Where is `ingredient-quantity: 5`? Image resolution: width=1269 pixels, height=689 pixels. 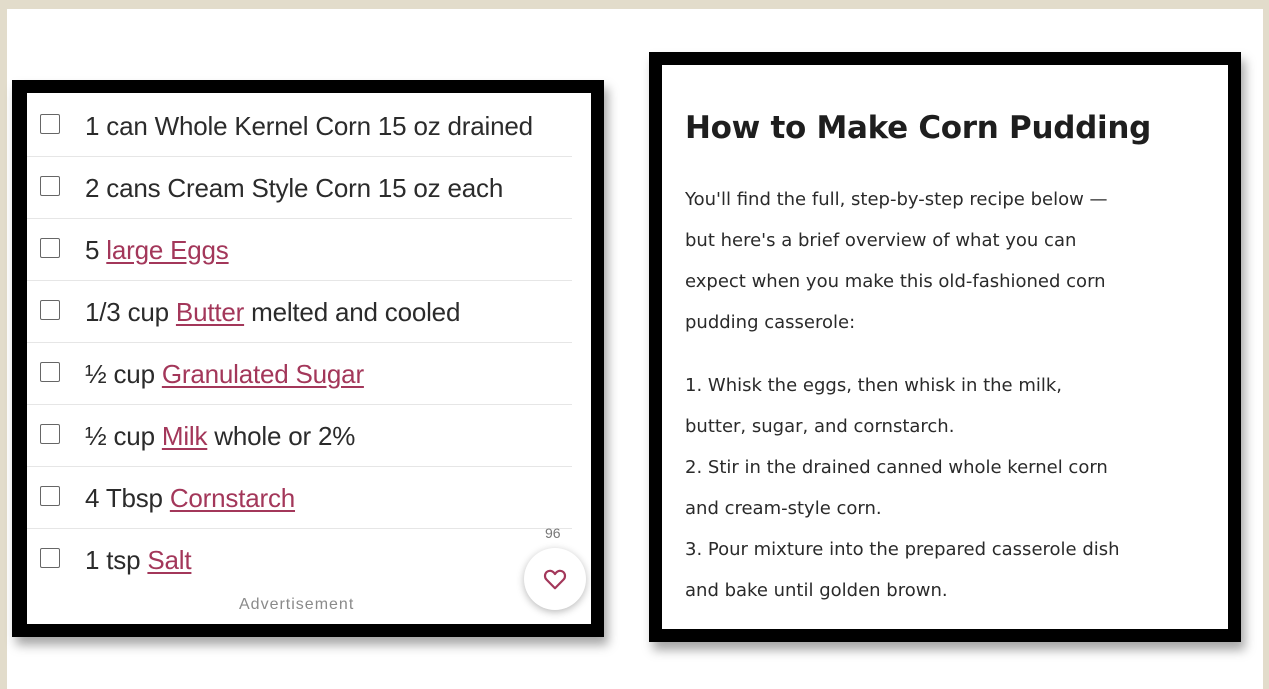 ingredient-quantity: 5 is located at coordinates (96, 250).